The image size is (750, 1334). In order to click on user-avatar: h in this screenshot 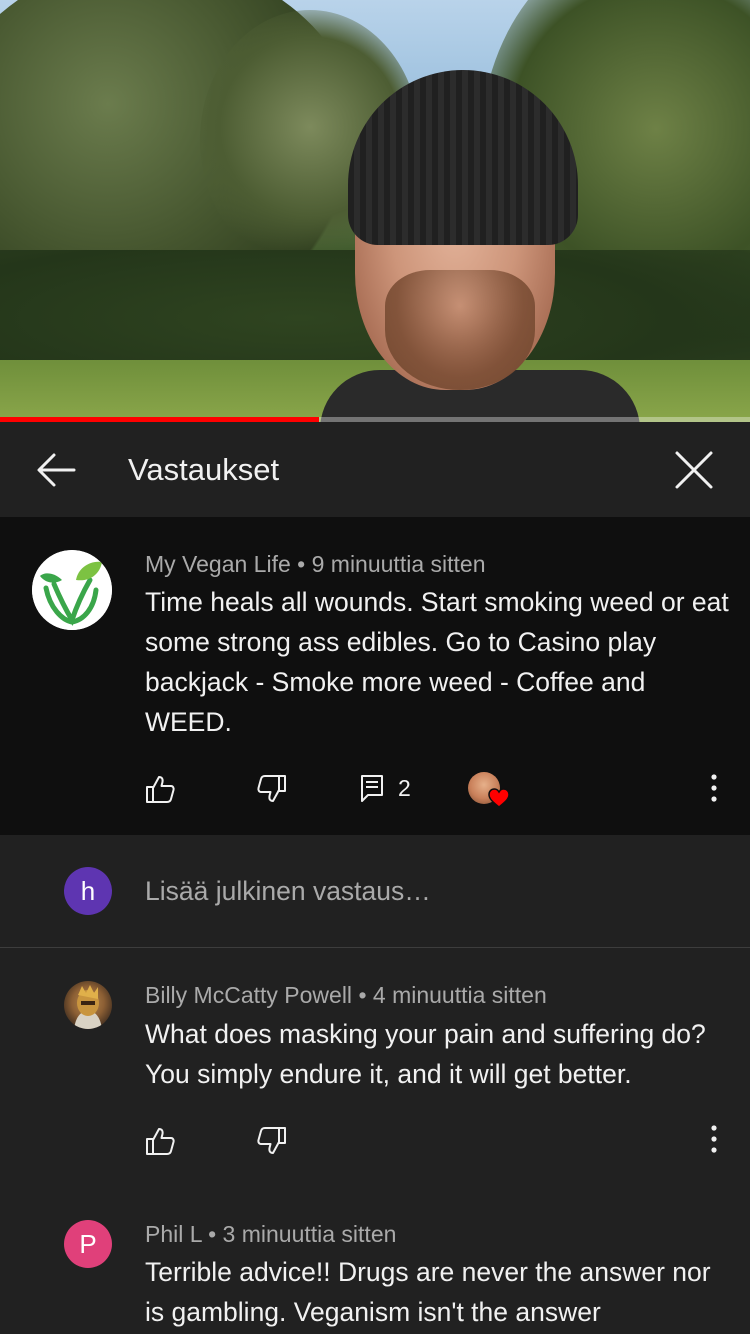, I will do `click(88, 891)`.